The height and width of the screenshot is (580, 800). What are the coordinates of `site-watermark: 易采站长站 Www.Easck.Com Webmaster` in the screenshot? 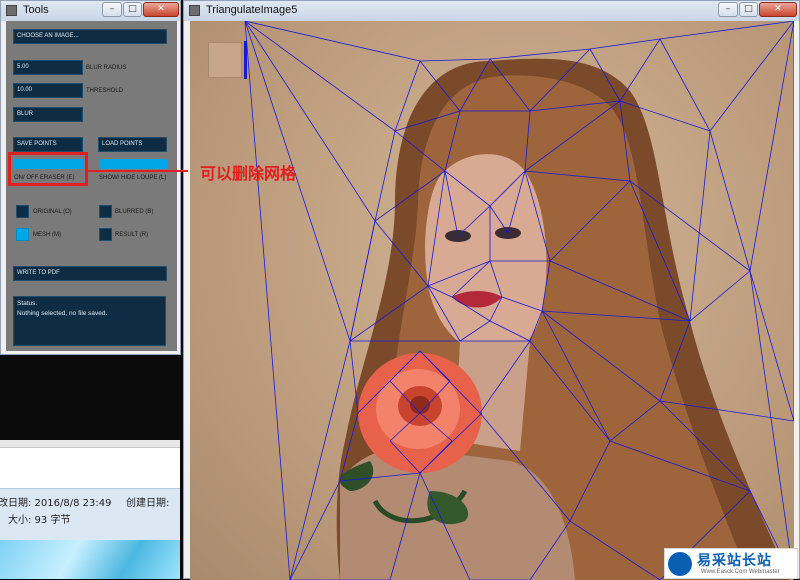 It's located at (731, 563).